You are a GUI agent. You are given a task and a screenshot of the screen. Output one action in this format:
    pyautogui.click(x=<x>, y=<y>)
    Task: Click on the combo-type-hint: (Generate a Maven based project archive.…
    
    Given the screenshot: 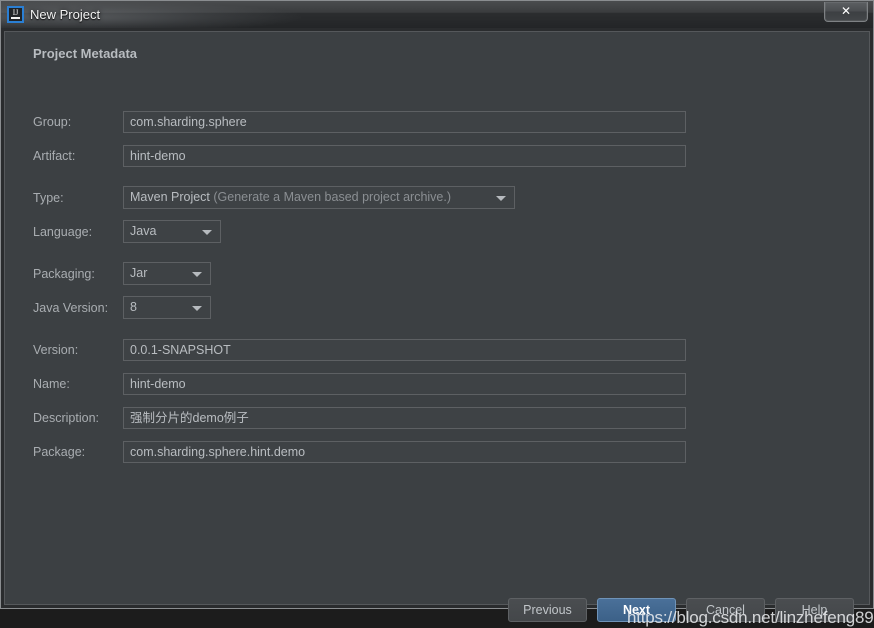 What is the action you would take?
    pyautogui.click(x=332, y=197)
    